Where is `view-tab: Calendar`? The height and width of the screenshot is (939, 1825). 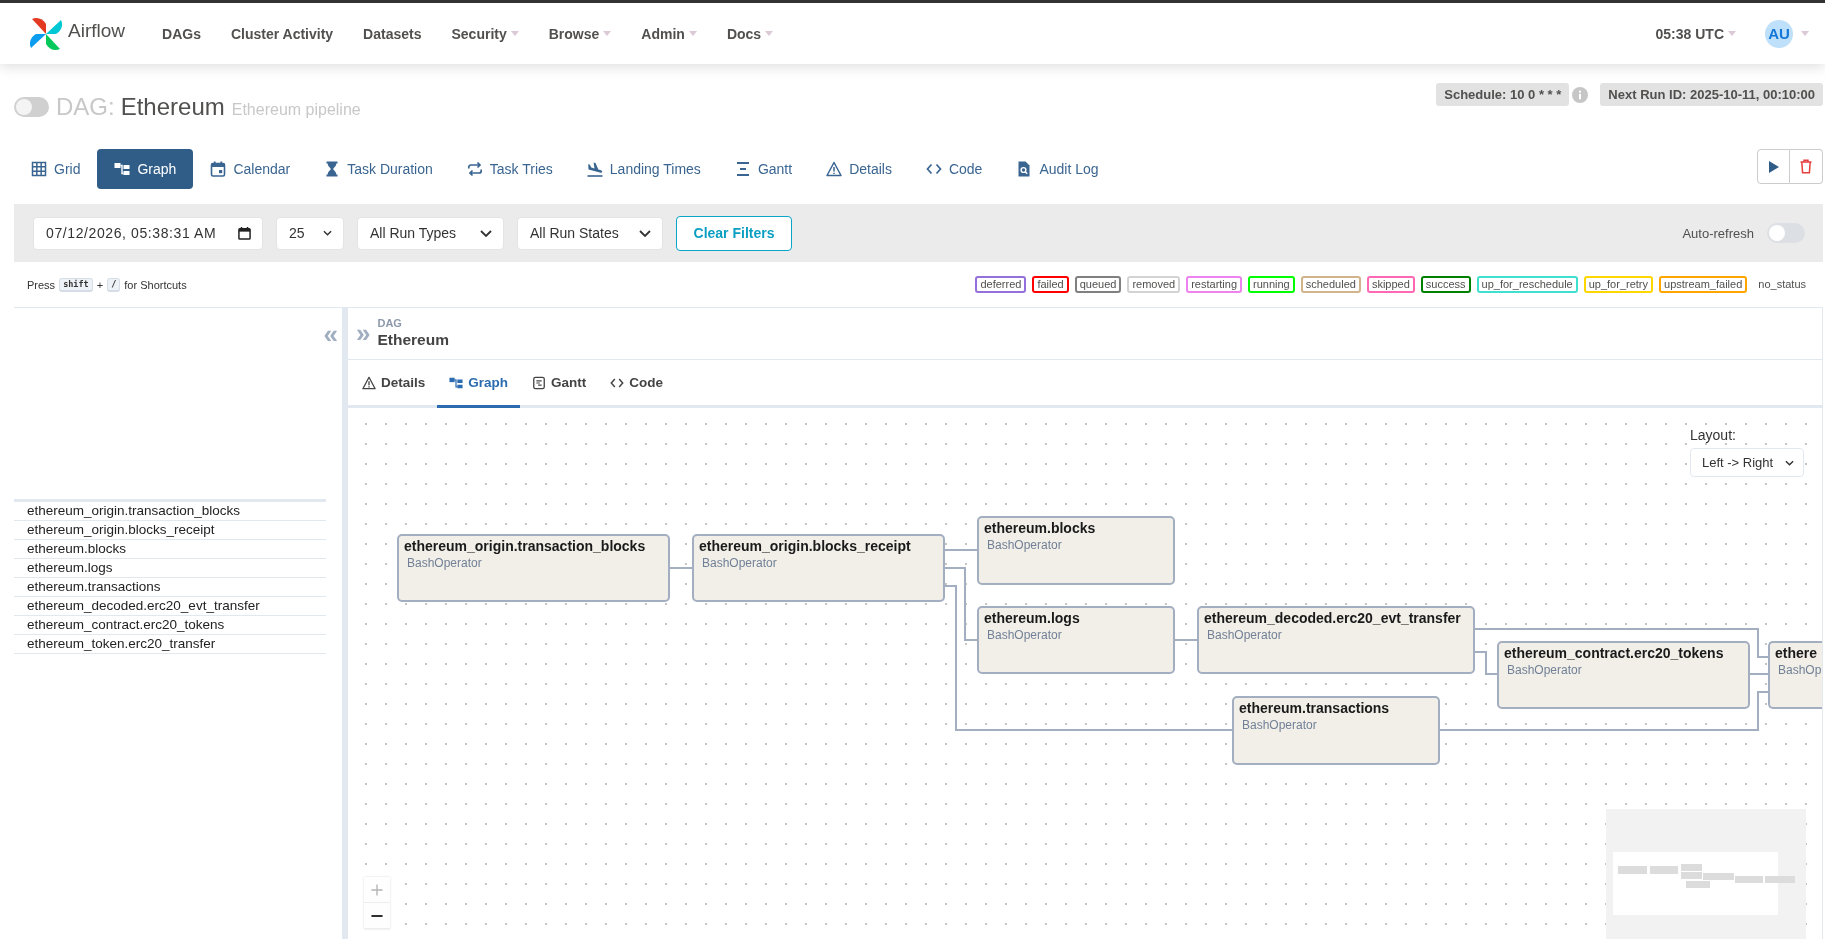
view-tab: Calendar is located at coordinates (250, 169).